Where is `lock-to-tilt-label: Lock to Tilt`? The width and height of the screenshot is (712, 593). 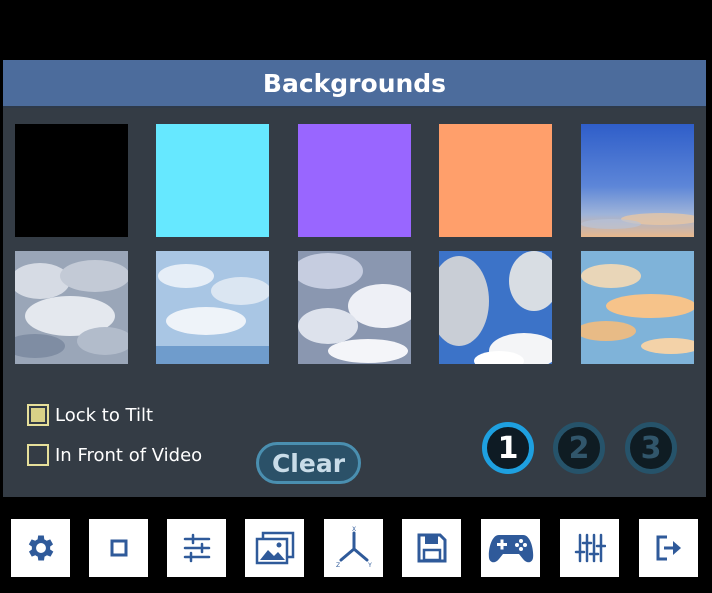
lock-to-tilt-label: Lock to Tilt is located at coordinates (104, 415).